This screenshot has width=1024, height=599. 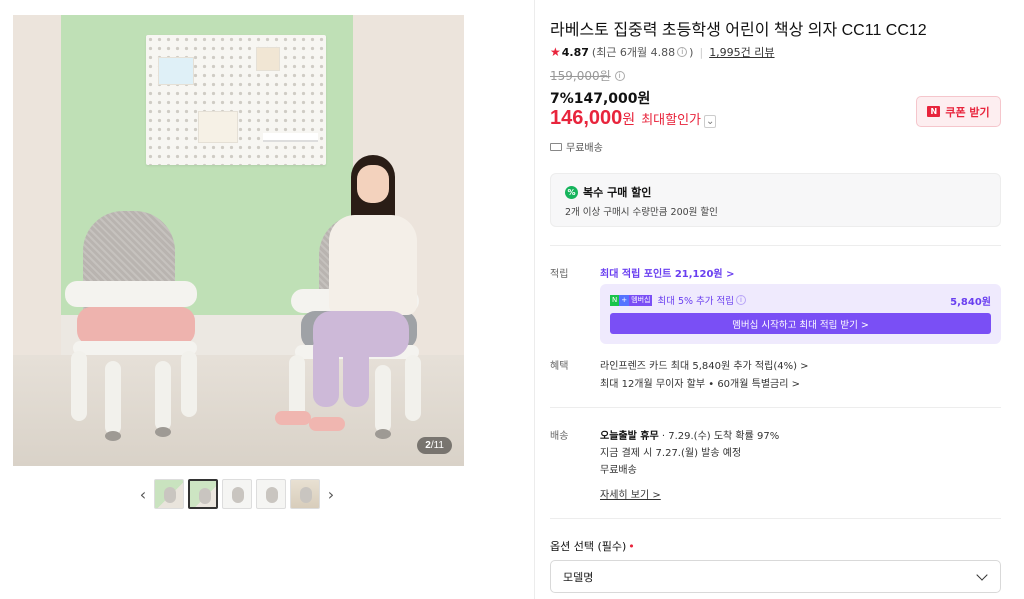 I want to click on chevron-down-icon, so click(x=982, y=575).